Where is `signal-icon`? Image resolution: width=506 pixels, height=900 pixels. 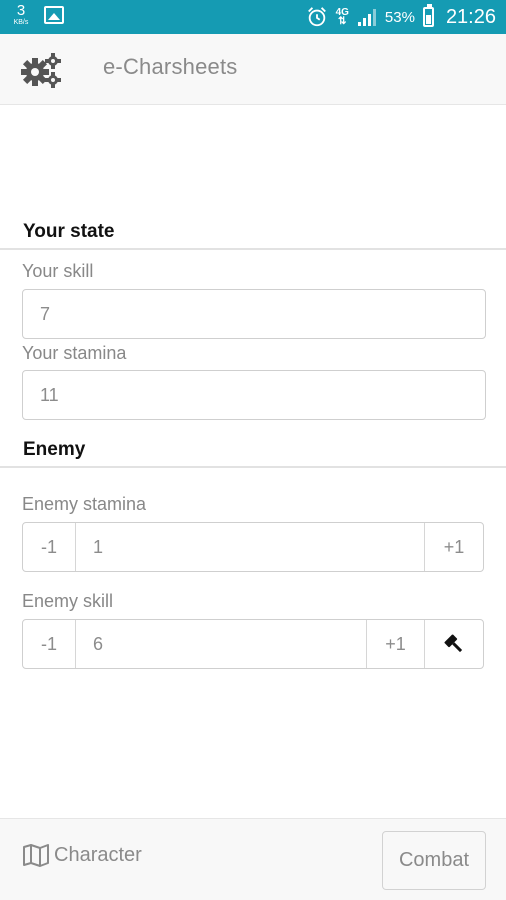
signal-icon is located at coordinates (366, 17).